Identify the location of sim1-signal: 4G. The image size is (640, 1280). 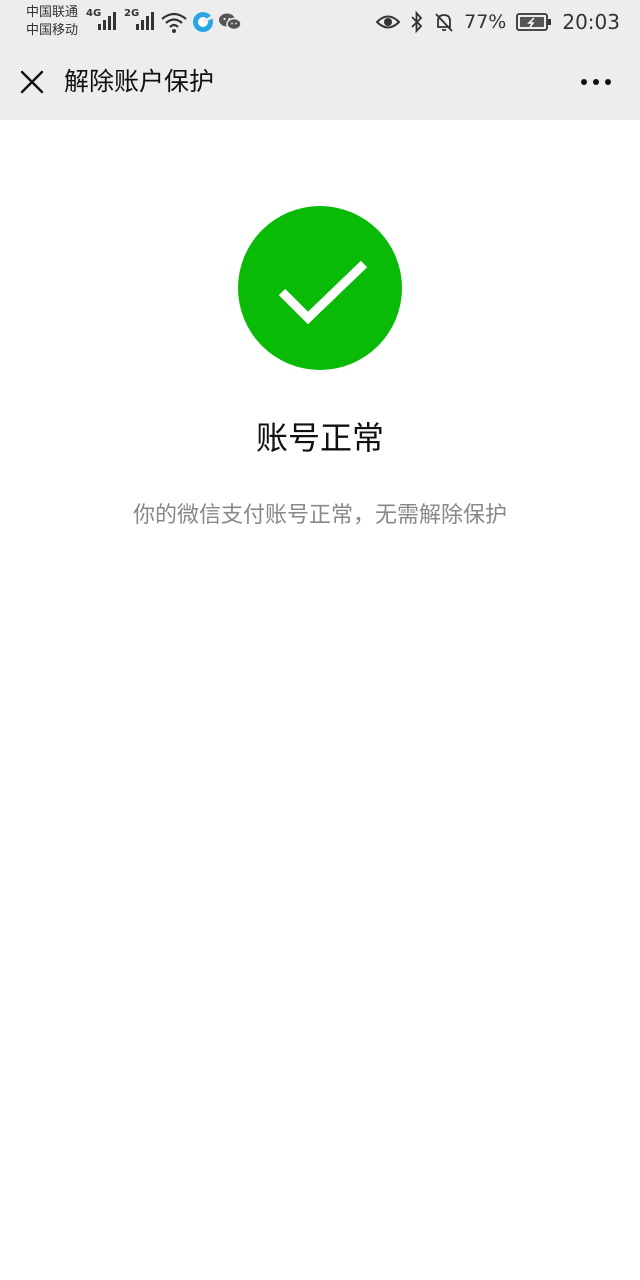
(104, 22).